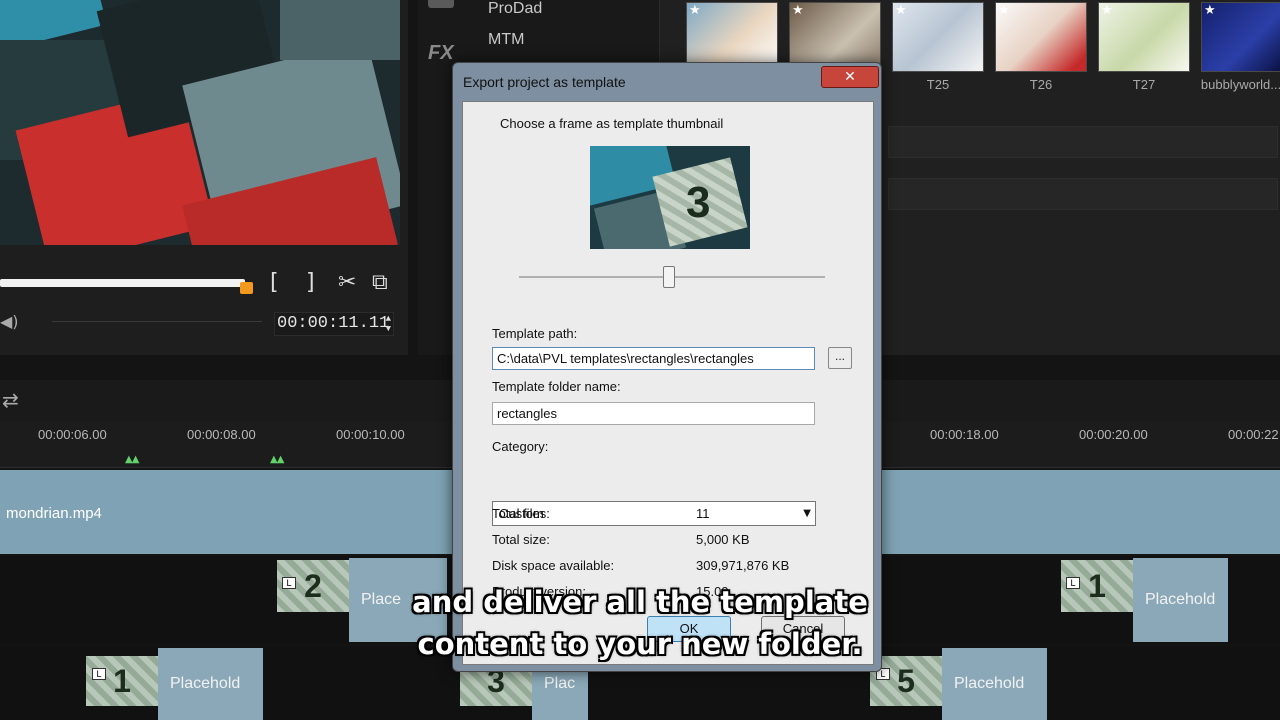 This screenshot has height=720, width=1280. I want to click on timecode-spinner-icon: ▲ ▼, so click(388, 324).